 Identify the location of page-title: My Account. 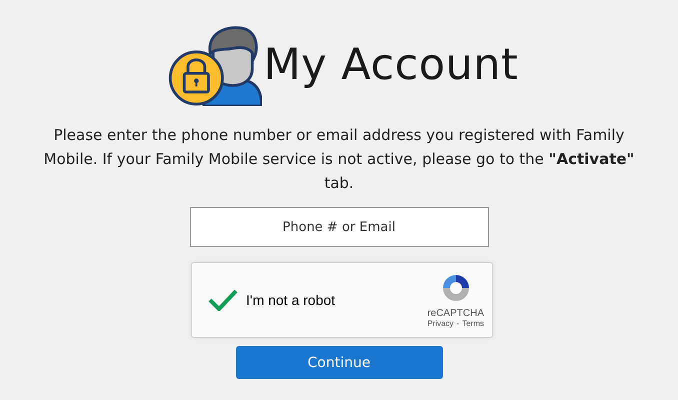
(391, 65).